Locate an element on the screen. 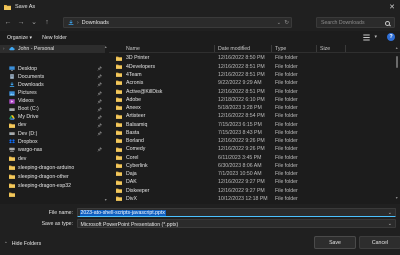 This screenshot has height=255, width=400. forward-button: → is located at coordinates (21, 22).